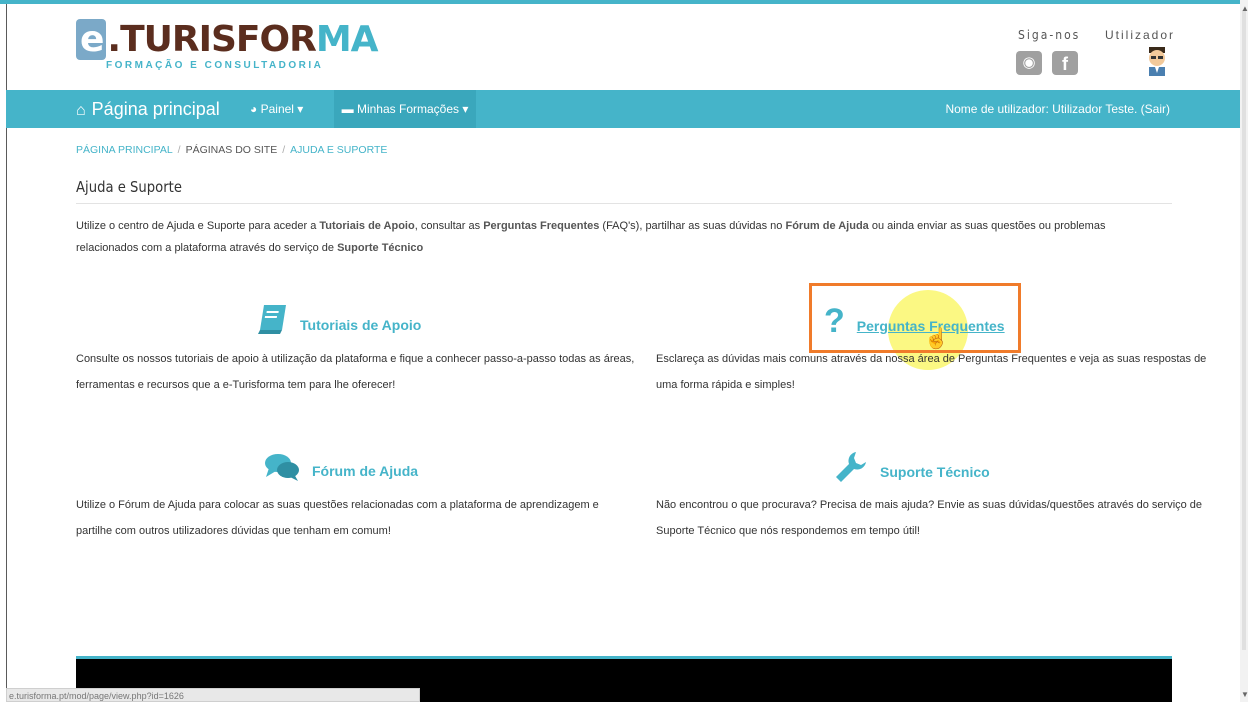 The width and height of the screenshot is (1248, 703). I want to click on page-title: Ajuda e Suporte, so click(129, 187).